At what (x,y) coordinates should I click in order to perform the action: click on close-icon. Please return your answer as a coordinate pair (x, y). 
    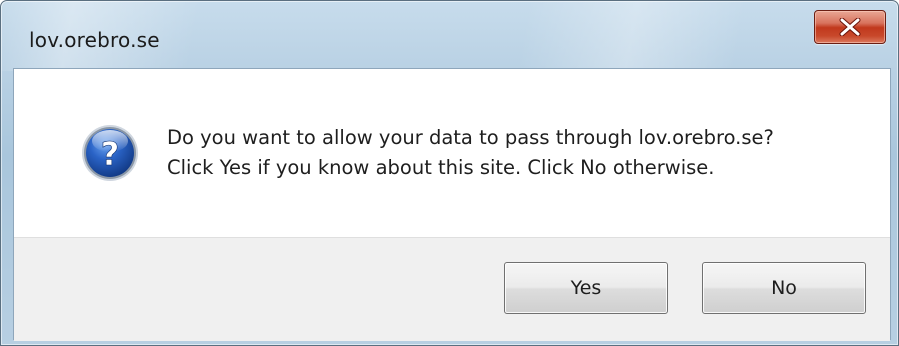
    Looking at the image, I should click on (850, 27).